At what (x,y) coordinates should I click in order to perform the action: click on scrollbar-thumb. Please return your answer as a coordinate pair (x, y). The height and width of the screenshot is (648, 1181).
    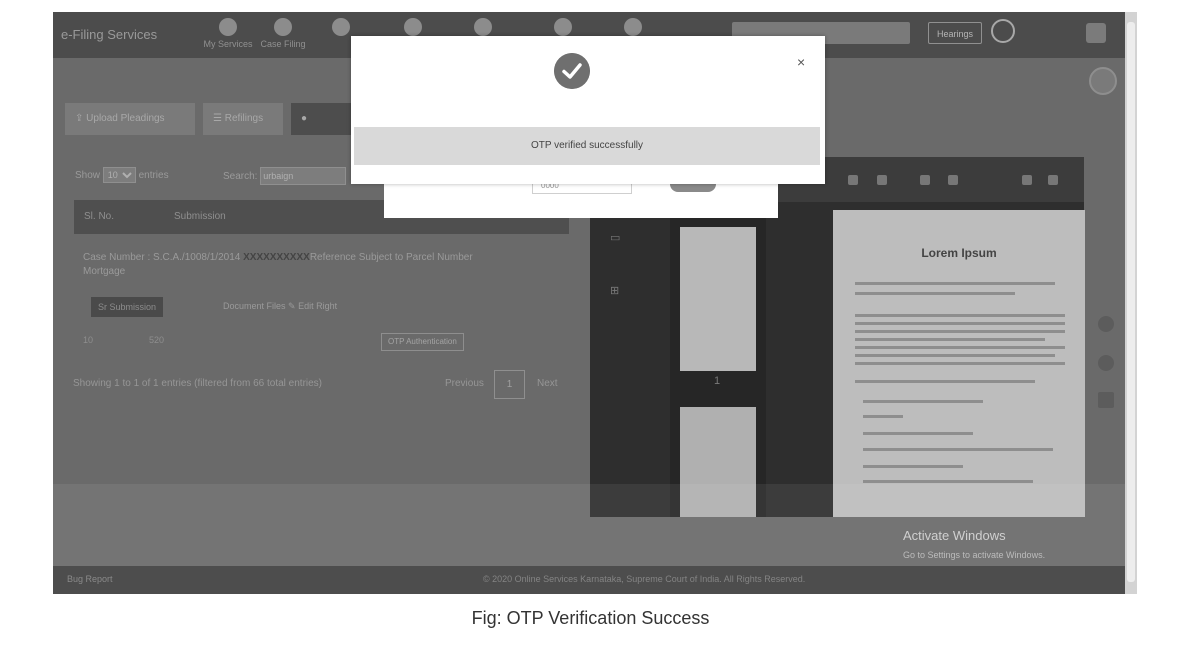
    Looking at the image, I should click on (1131, 302).